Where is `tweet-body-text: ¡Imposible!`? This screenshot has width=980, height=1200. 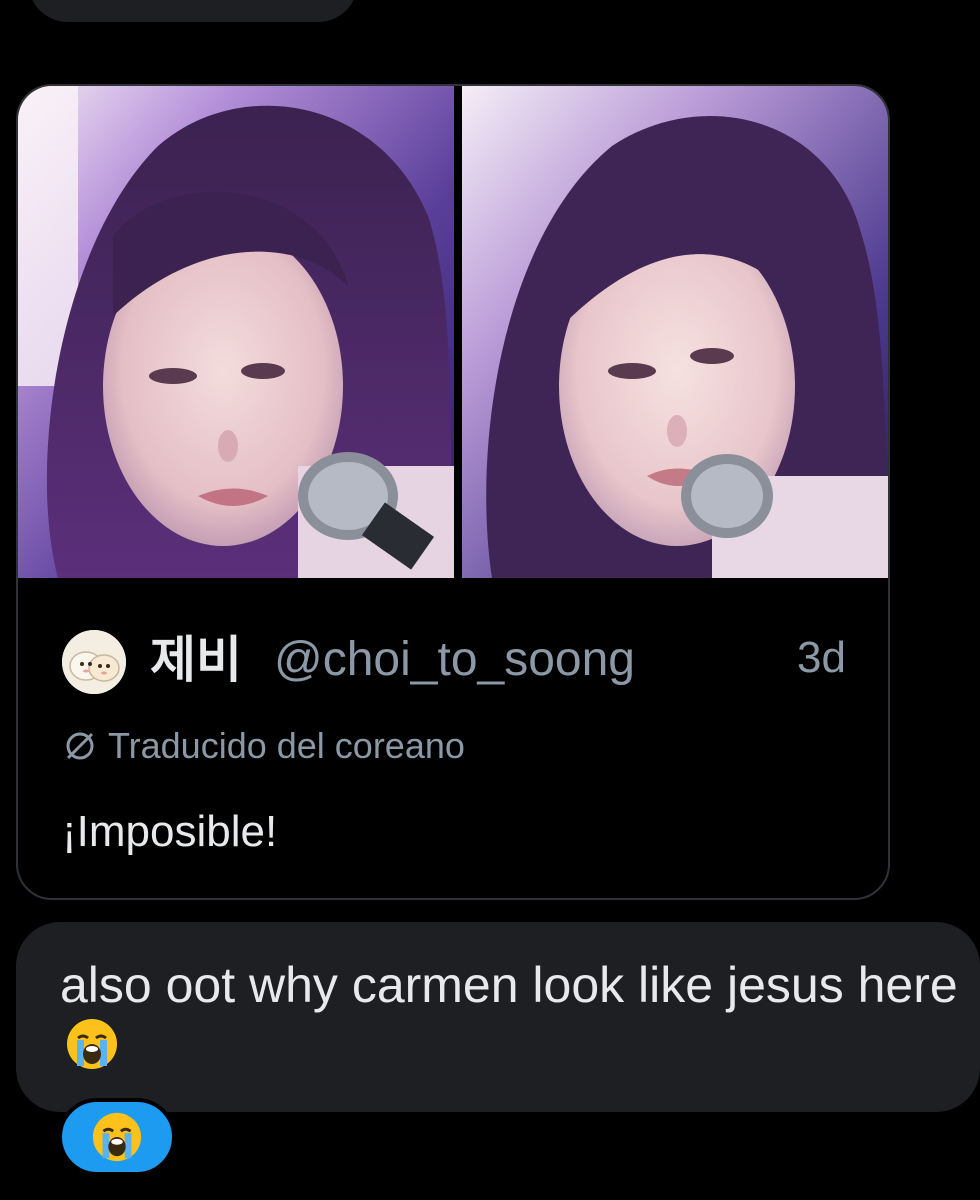 tweet-body-text: ¡Imposible! is located at coordinates (170, 831).